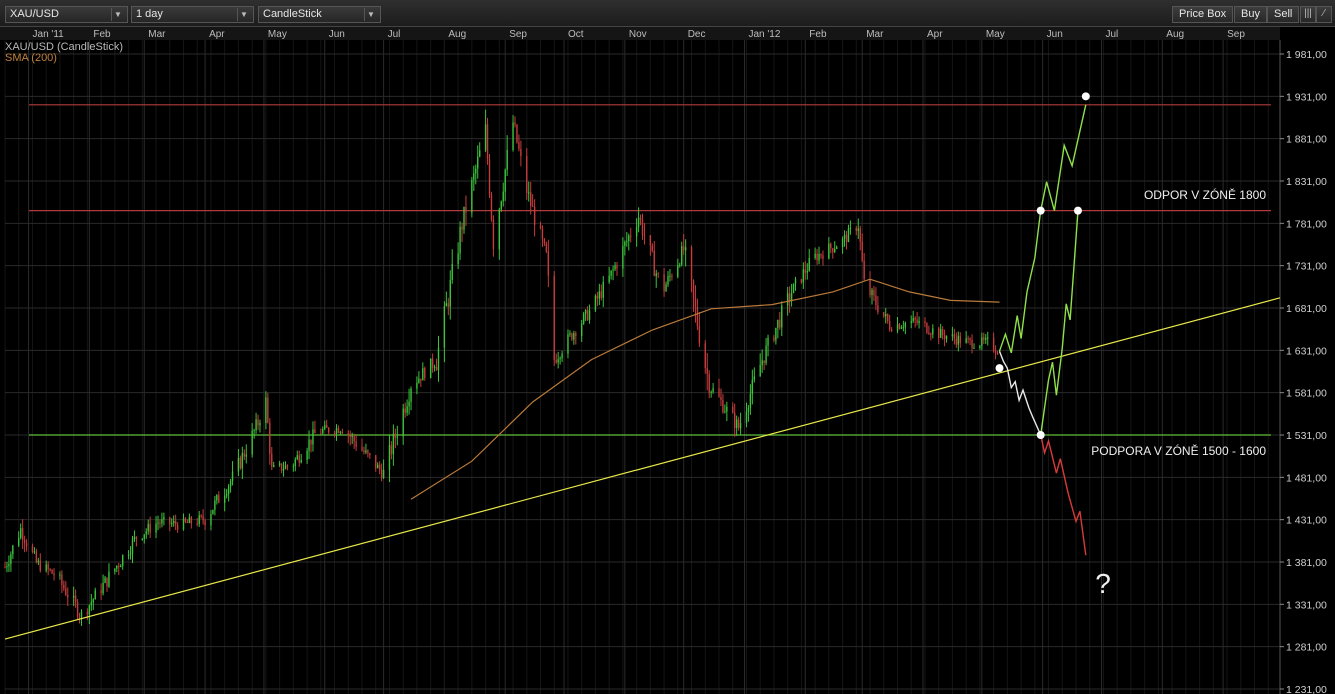 The height and width of the screenshot is (694, 1335). What do you see at coordinates (1236, 34) in the screenshot?
I see `x-tick-label: Sep` at bounding box center [1236, 34].